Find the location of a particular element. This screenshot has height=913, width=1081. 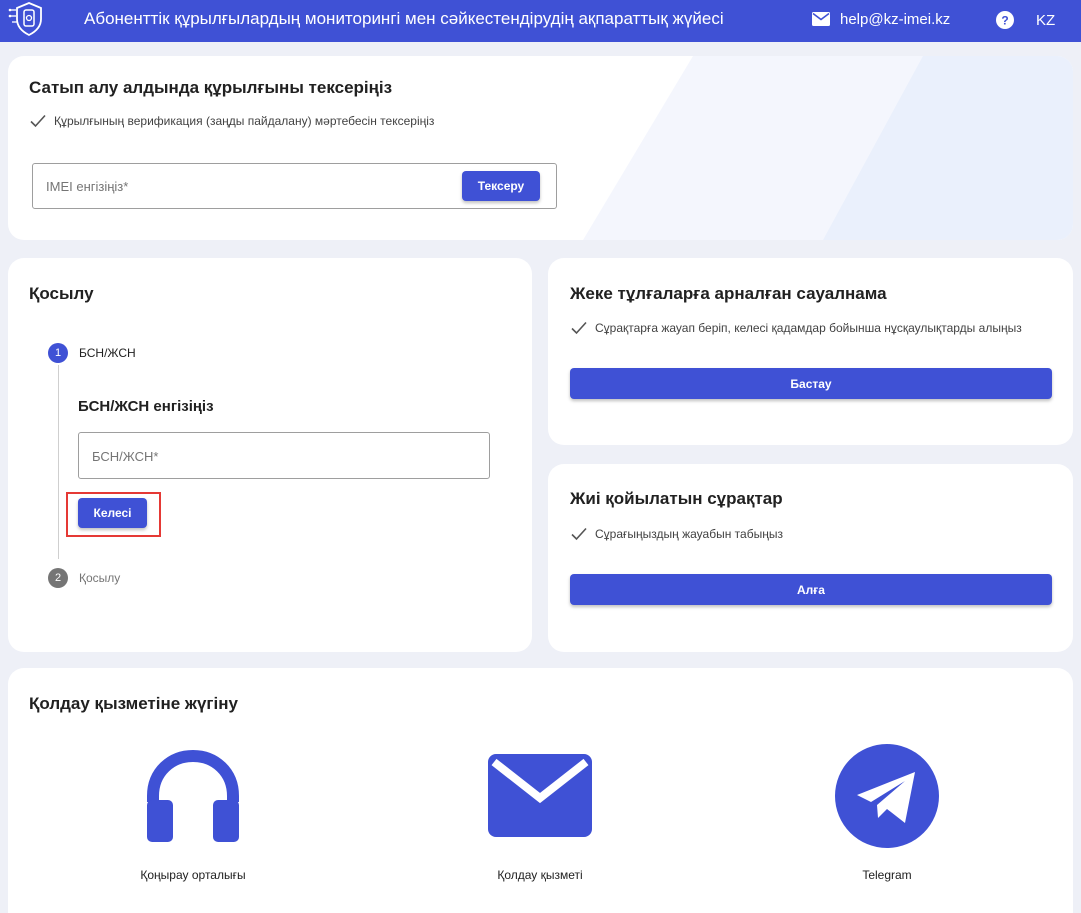

telegram-label: Telegram is located at coordinates (887, 875).